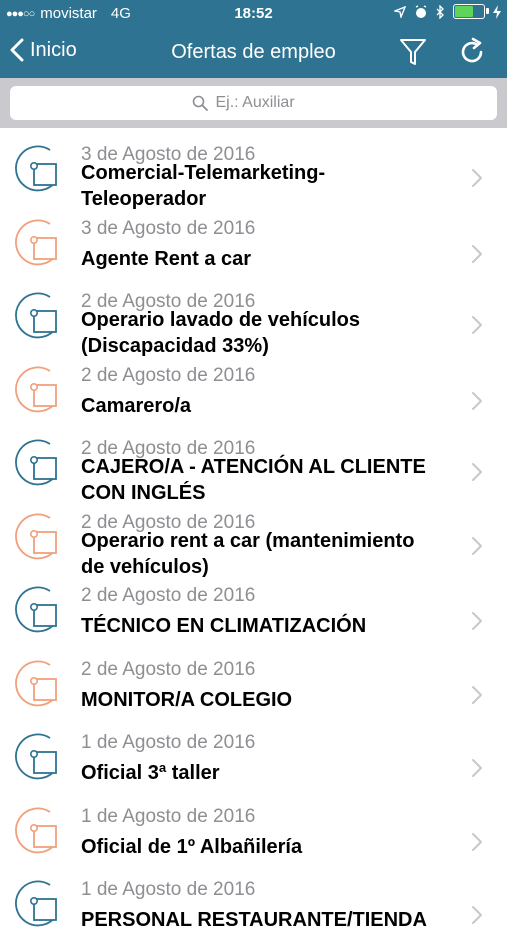 The image size is (507, 937). What do you see at coordinates (136, 405) in the screenshot?
I see `job-title-line-1: Camarero/a` at bounding box center [136, 405].